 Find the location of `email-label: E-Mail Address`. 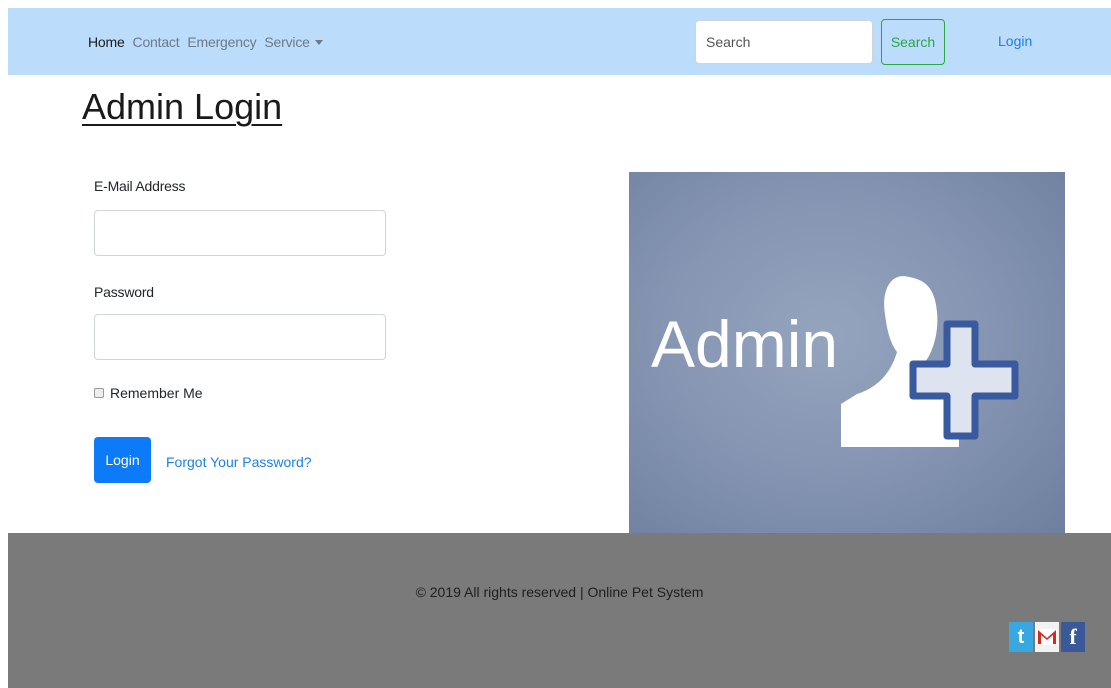

email-label: E-Mail Address is located at coordinates (140, 186).